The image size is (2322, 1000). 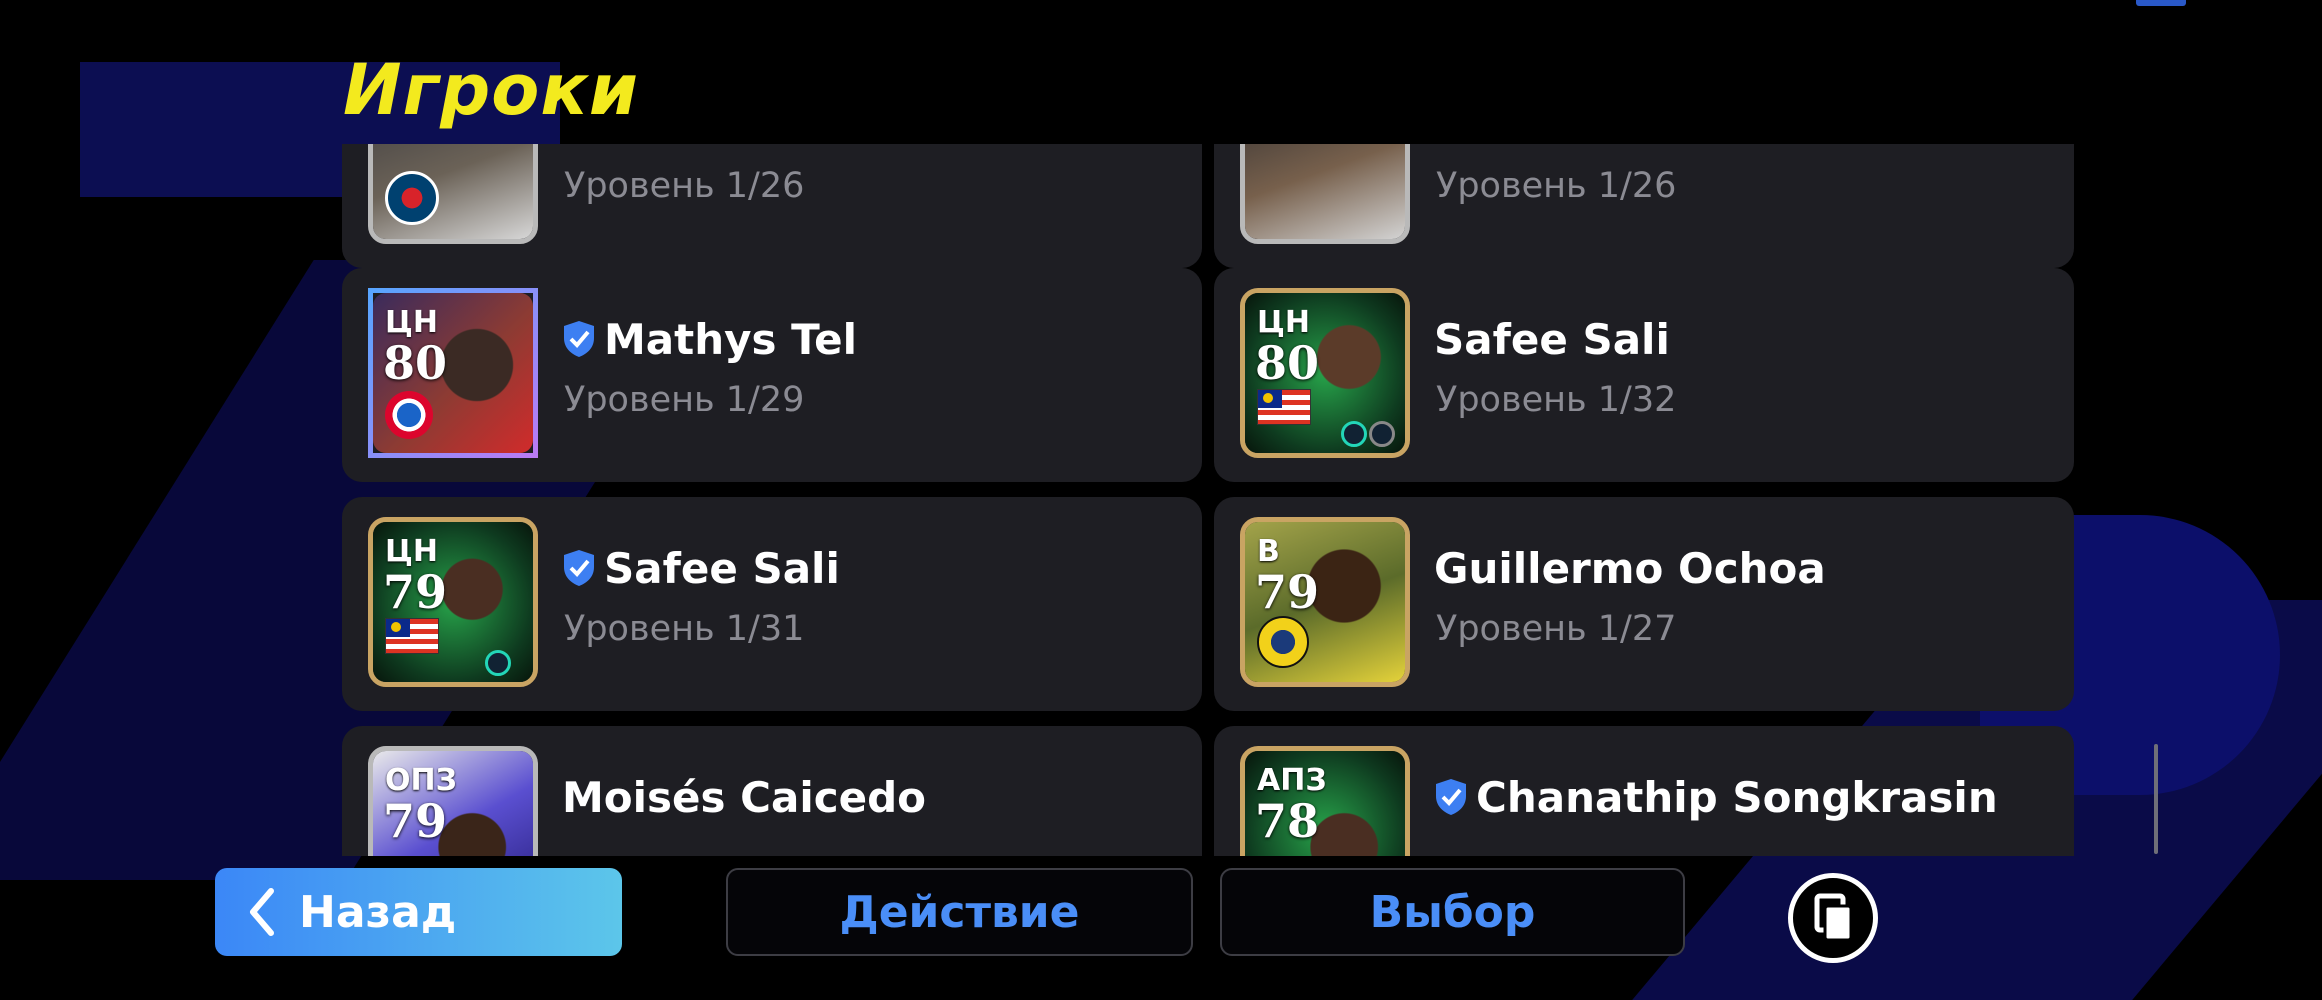 I want to click on copy-button, so click(x=1833, y=918).